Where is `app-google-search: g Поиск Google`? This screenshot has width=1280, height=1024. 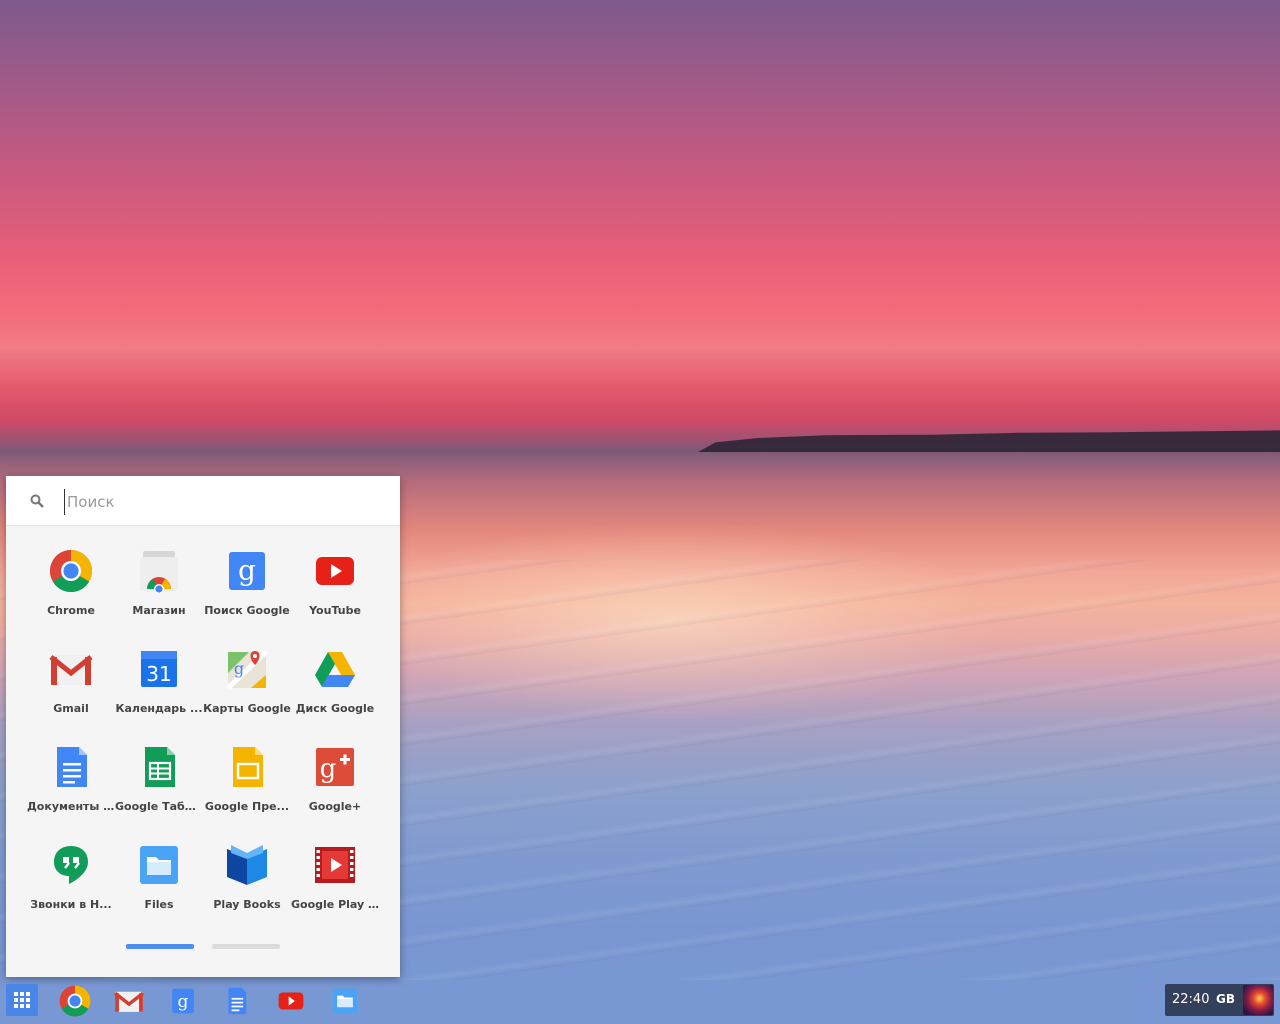
app-google-search: g Поиск Google is located at coordinates (247, 594).